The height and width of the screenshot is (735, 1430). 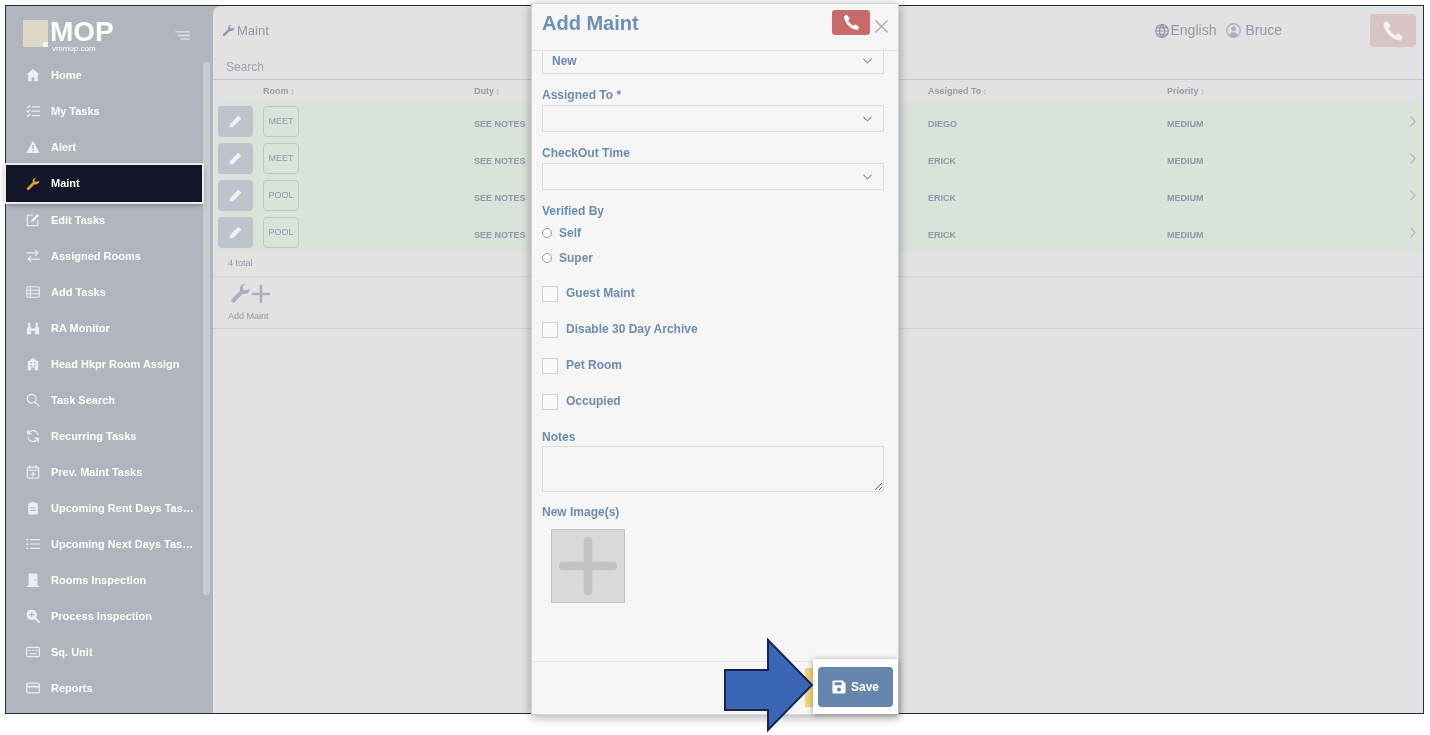 I want to click on binoculars-icon, so click(x=33, y=328).